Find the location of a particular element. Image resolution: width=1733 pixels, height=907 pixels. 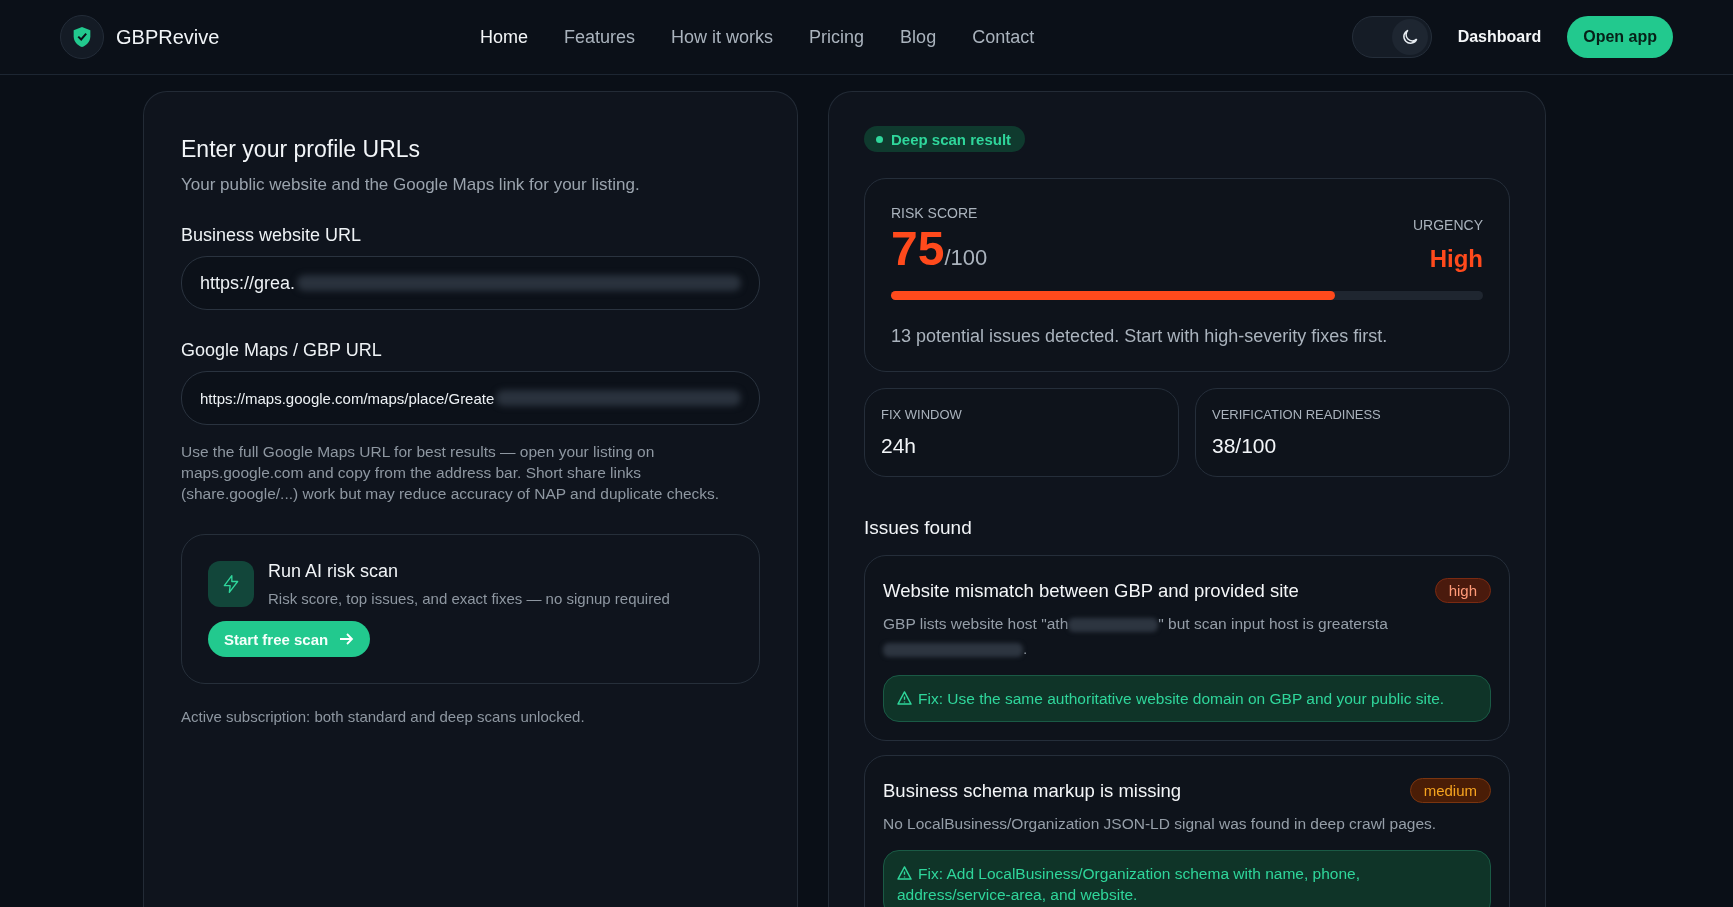

badge-label: Deep scan result is located at coordinates (951, 139).